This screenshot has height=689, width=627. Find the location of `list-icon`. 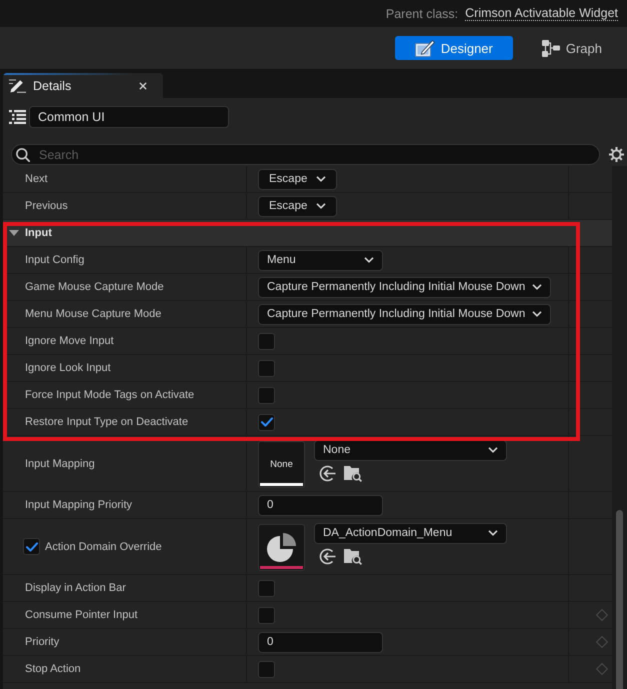

list-icon is located at coordinates (17, 117).